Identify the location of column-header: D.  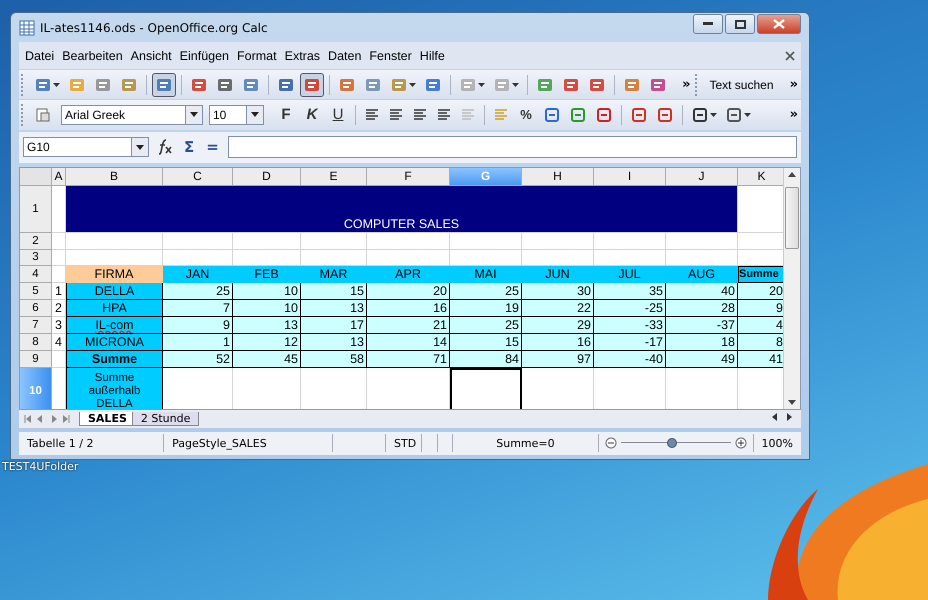
(267, 177).